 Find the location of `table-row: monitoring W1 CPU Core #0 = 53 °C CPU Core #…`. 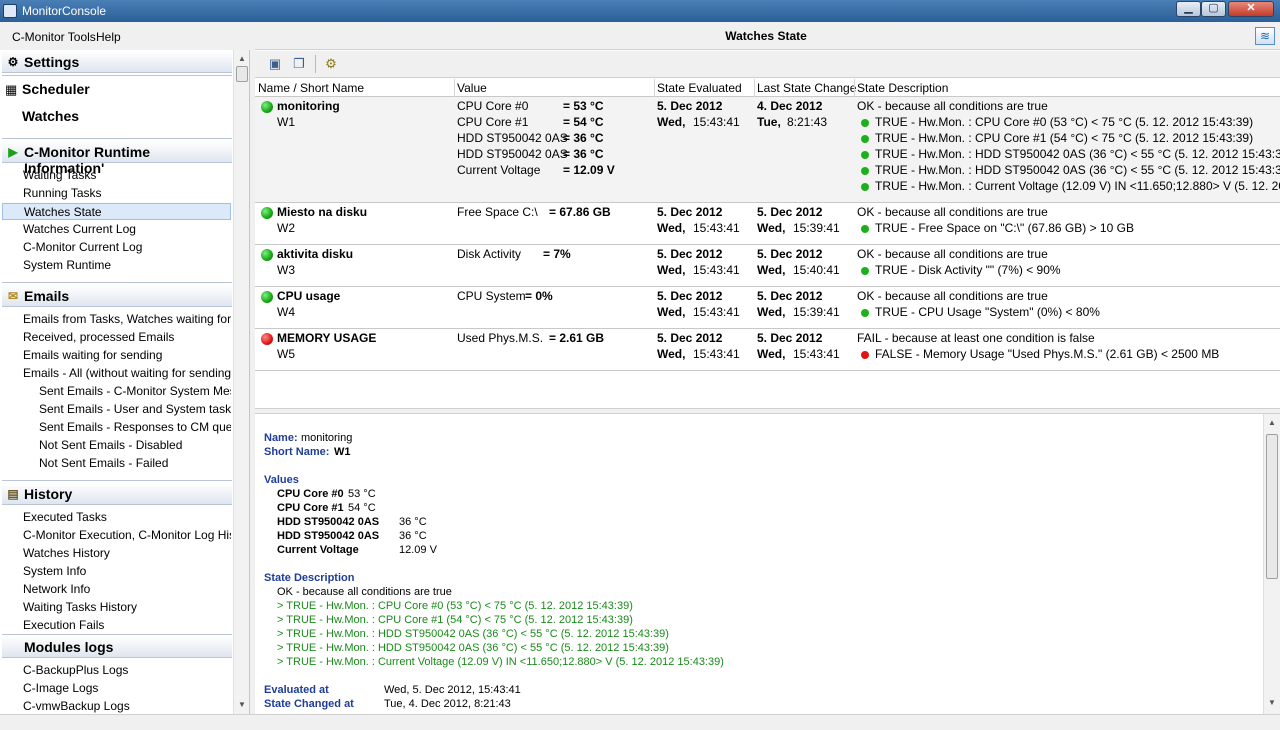

table-row: monitoring W1 CPU Core #0 = 53 °C CPU Core #… is located at coordinates (767, 150).